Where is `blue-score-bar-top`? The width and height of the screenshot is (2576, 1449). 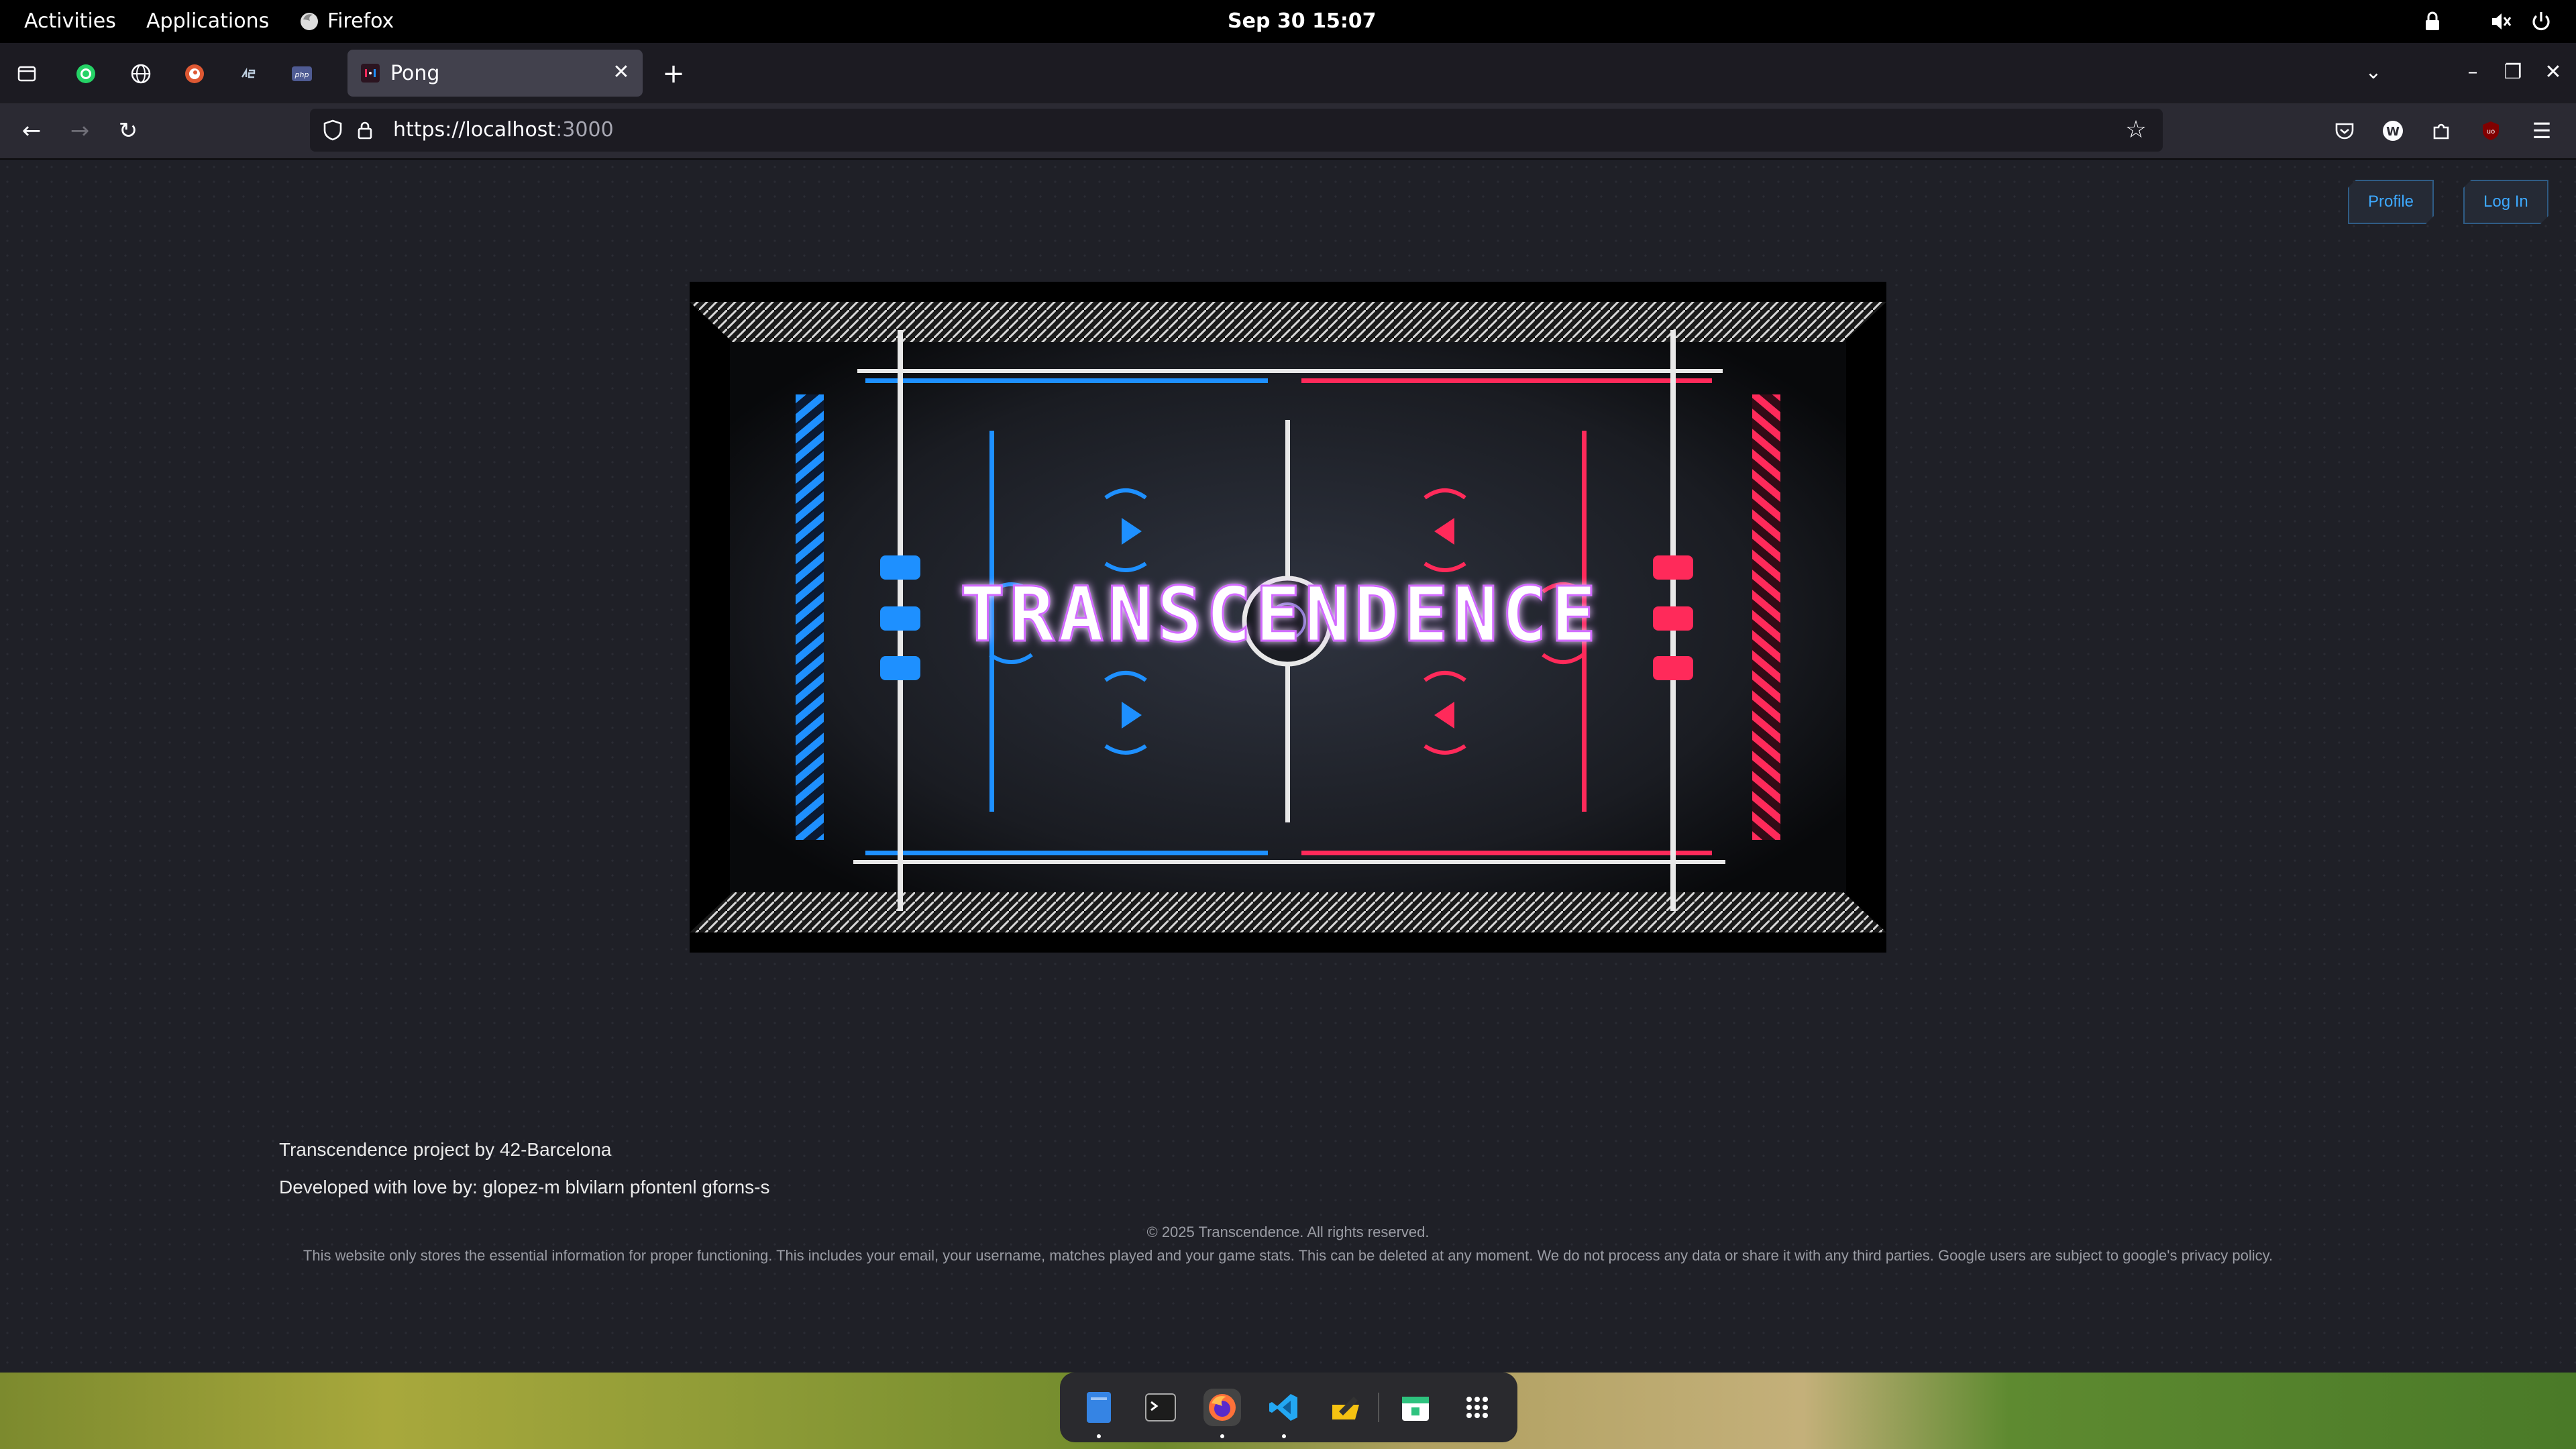 blue-score-bar-top is located at coordinates (1066, 380).